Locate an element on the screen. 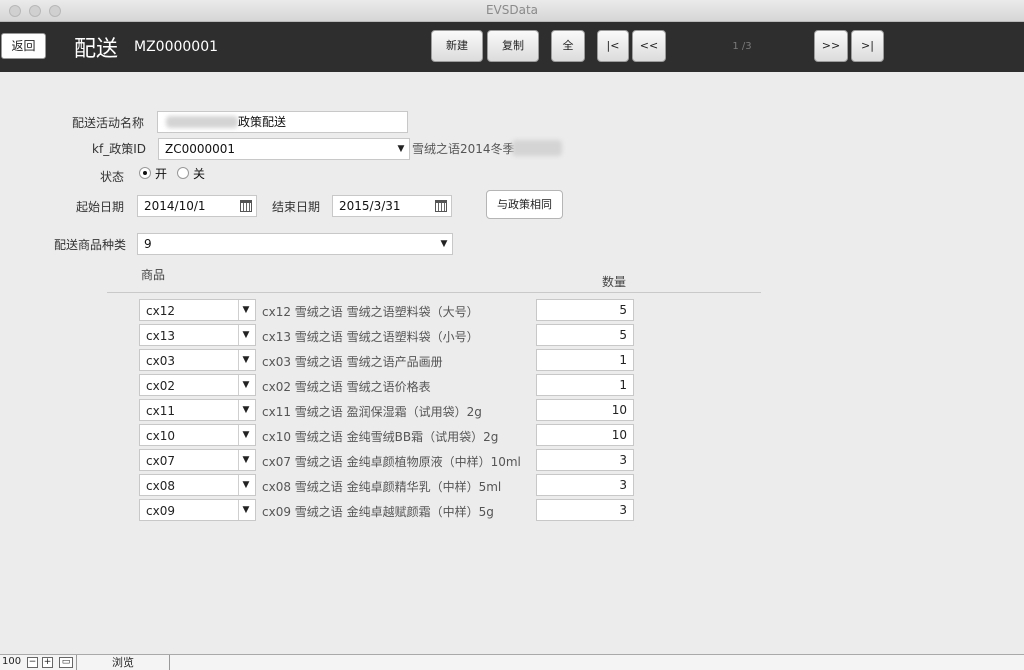 Image resolution: width=1024 pixels, height=670 pixels. product-description: cx11 雪绒之语 盈润保湿霜（试用袋）2g is located at coordinates (372, 412).